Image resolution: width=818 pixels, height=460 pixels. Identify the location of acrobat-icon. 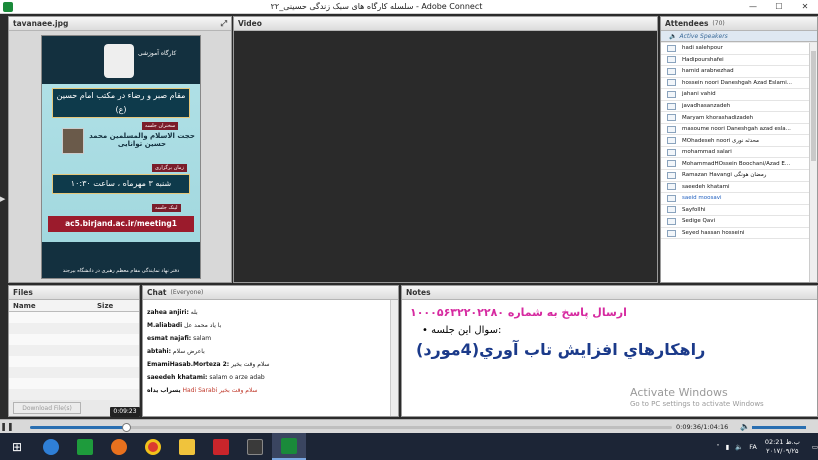
(221, 446).